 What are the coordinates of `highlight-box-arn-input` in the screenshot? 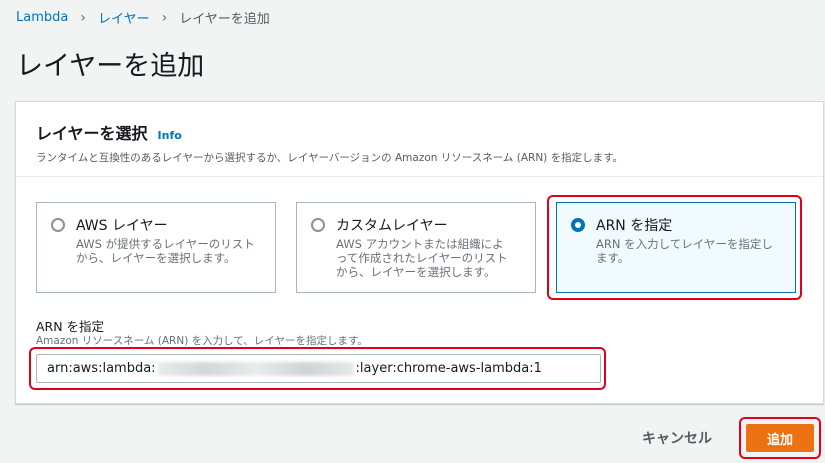 It's located at (317, 368).